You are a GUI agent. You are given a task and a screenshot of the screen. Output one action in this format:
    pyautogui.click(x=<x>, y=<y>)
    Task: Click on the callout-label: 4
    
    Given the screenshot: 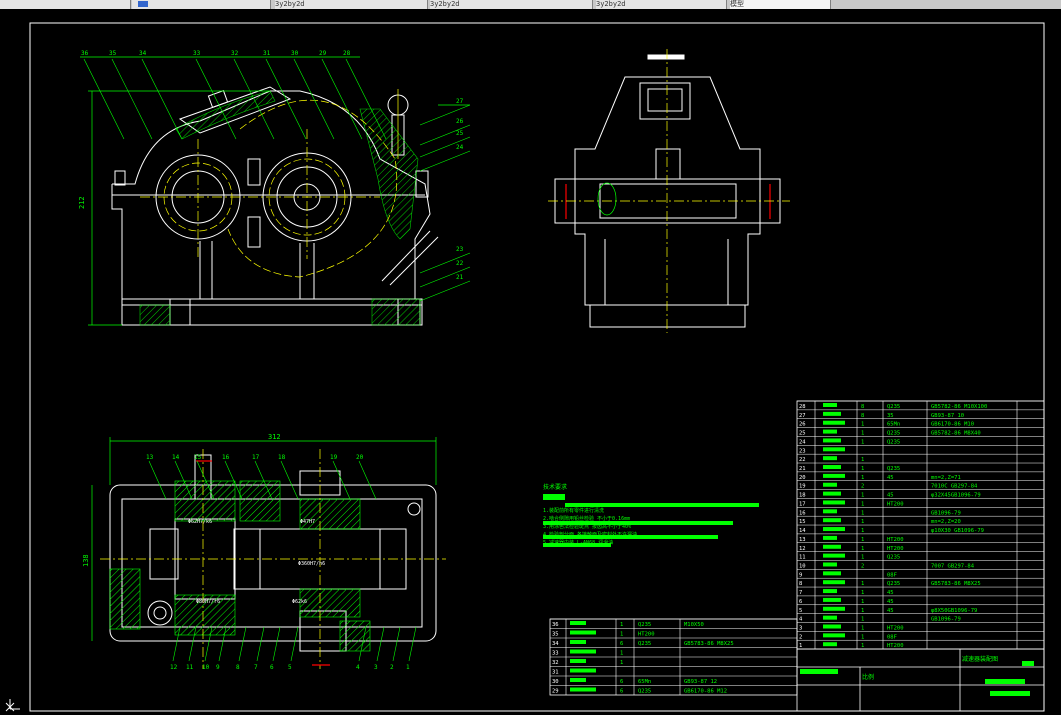 What is the action you would take?
    pyautogui.click(x=358, y=667)
    